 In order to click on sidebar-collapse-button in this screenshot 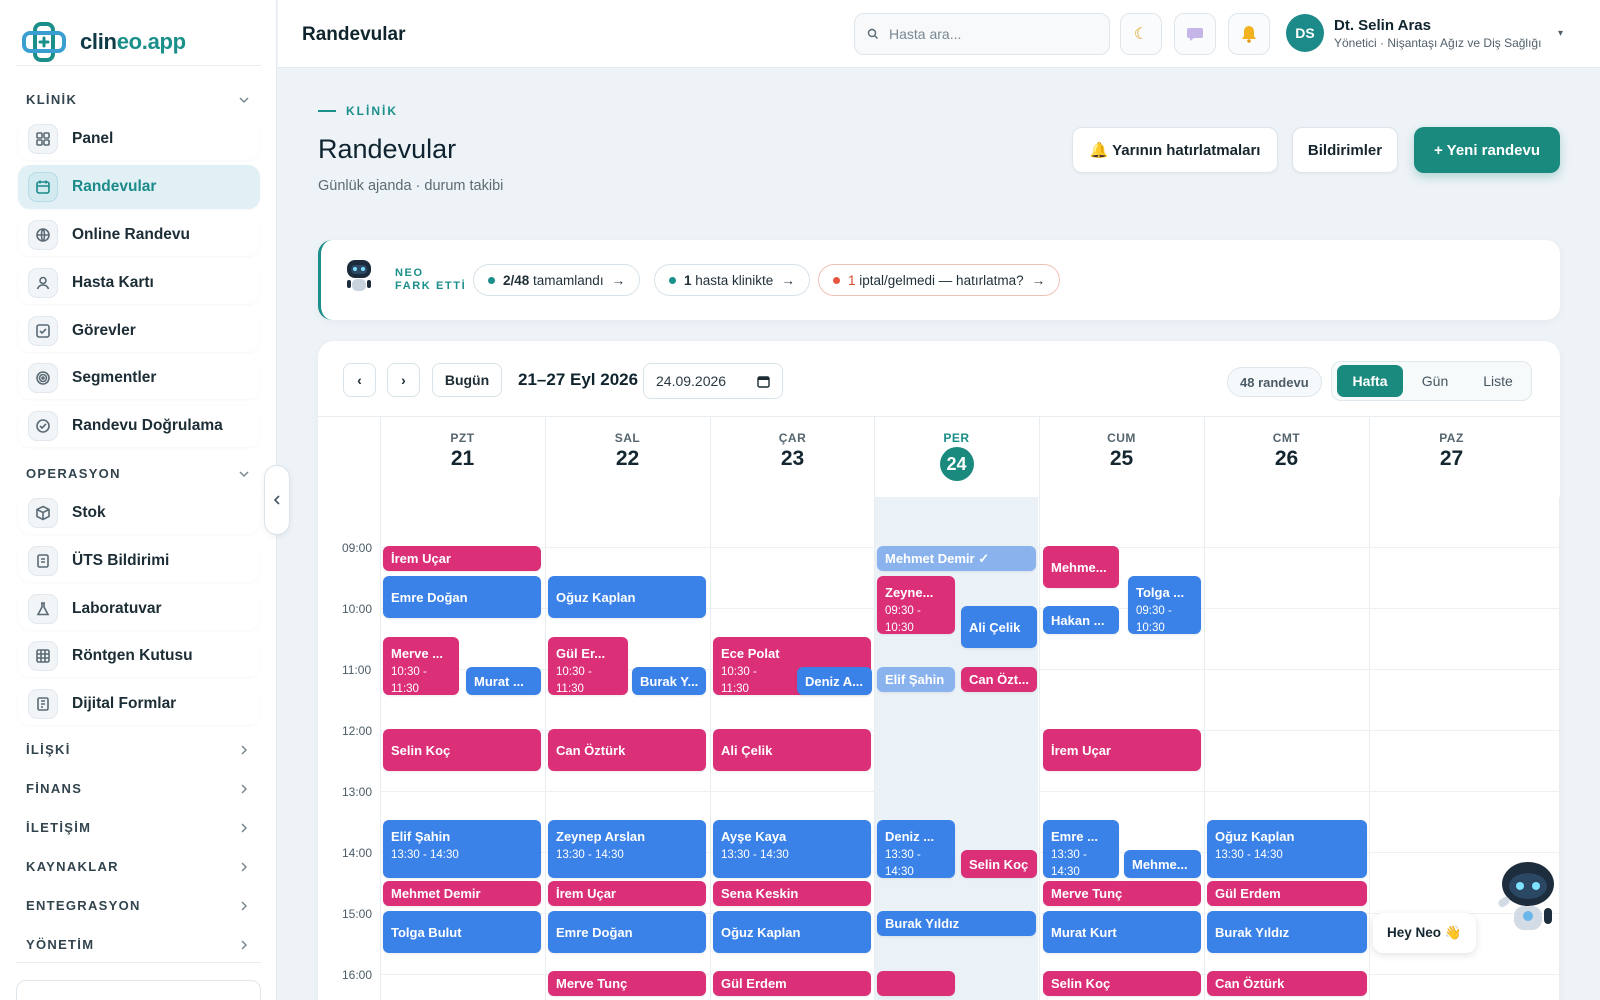, I will do `click(277, 500)`.